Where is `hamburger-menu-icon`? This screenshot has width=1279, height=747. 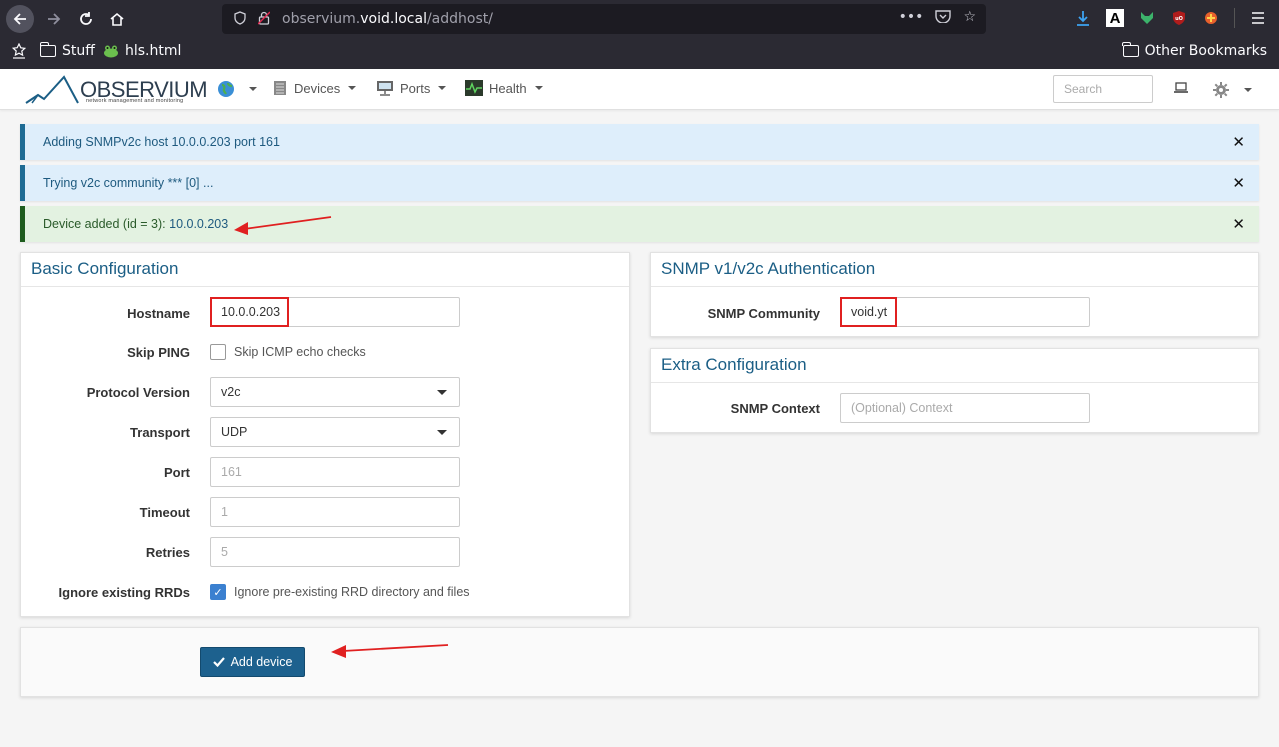 hamburger-menu-icon is located at coordinates (1258, 18).